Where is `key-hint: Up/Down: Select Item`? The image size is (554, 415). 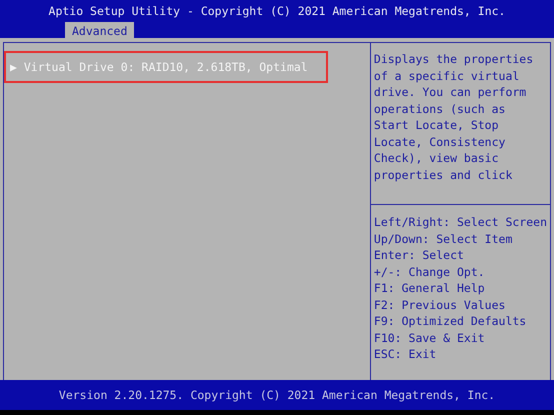 key-hint: Up/Down: Select Item is located at coordinates (444, 238).